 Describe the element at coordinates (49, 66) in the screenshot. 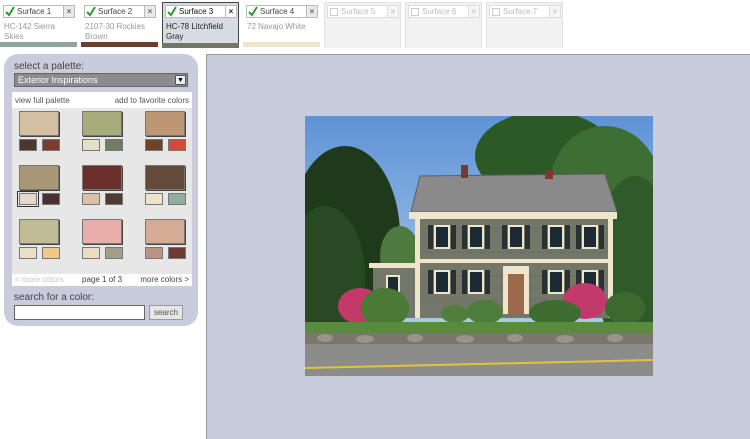

I see `palette-select-label: select a palette:` at that location.